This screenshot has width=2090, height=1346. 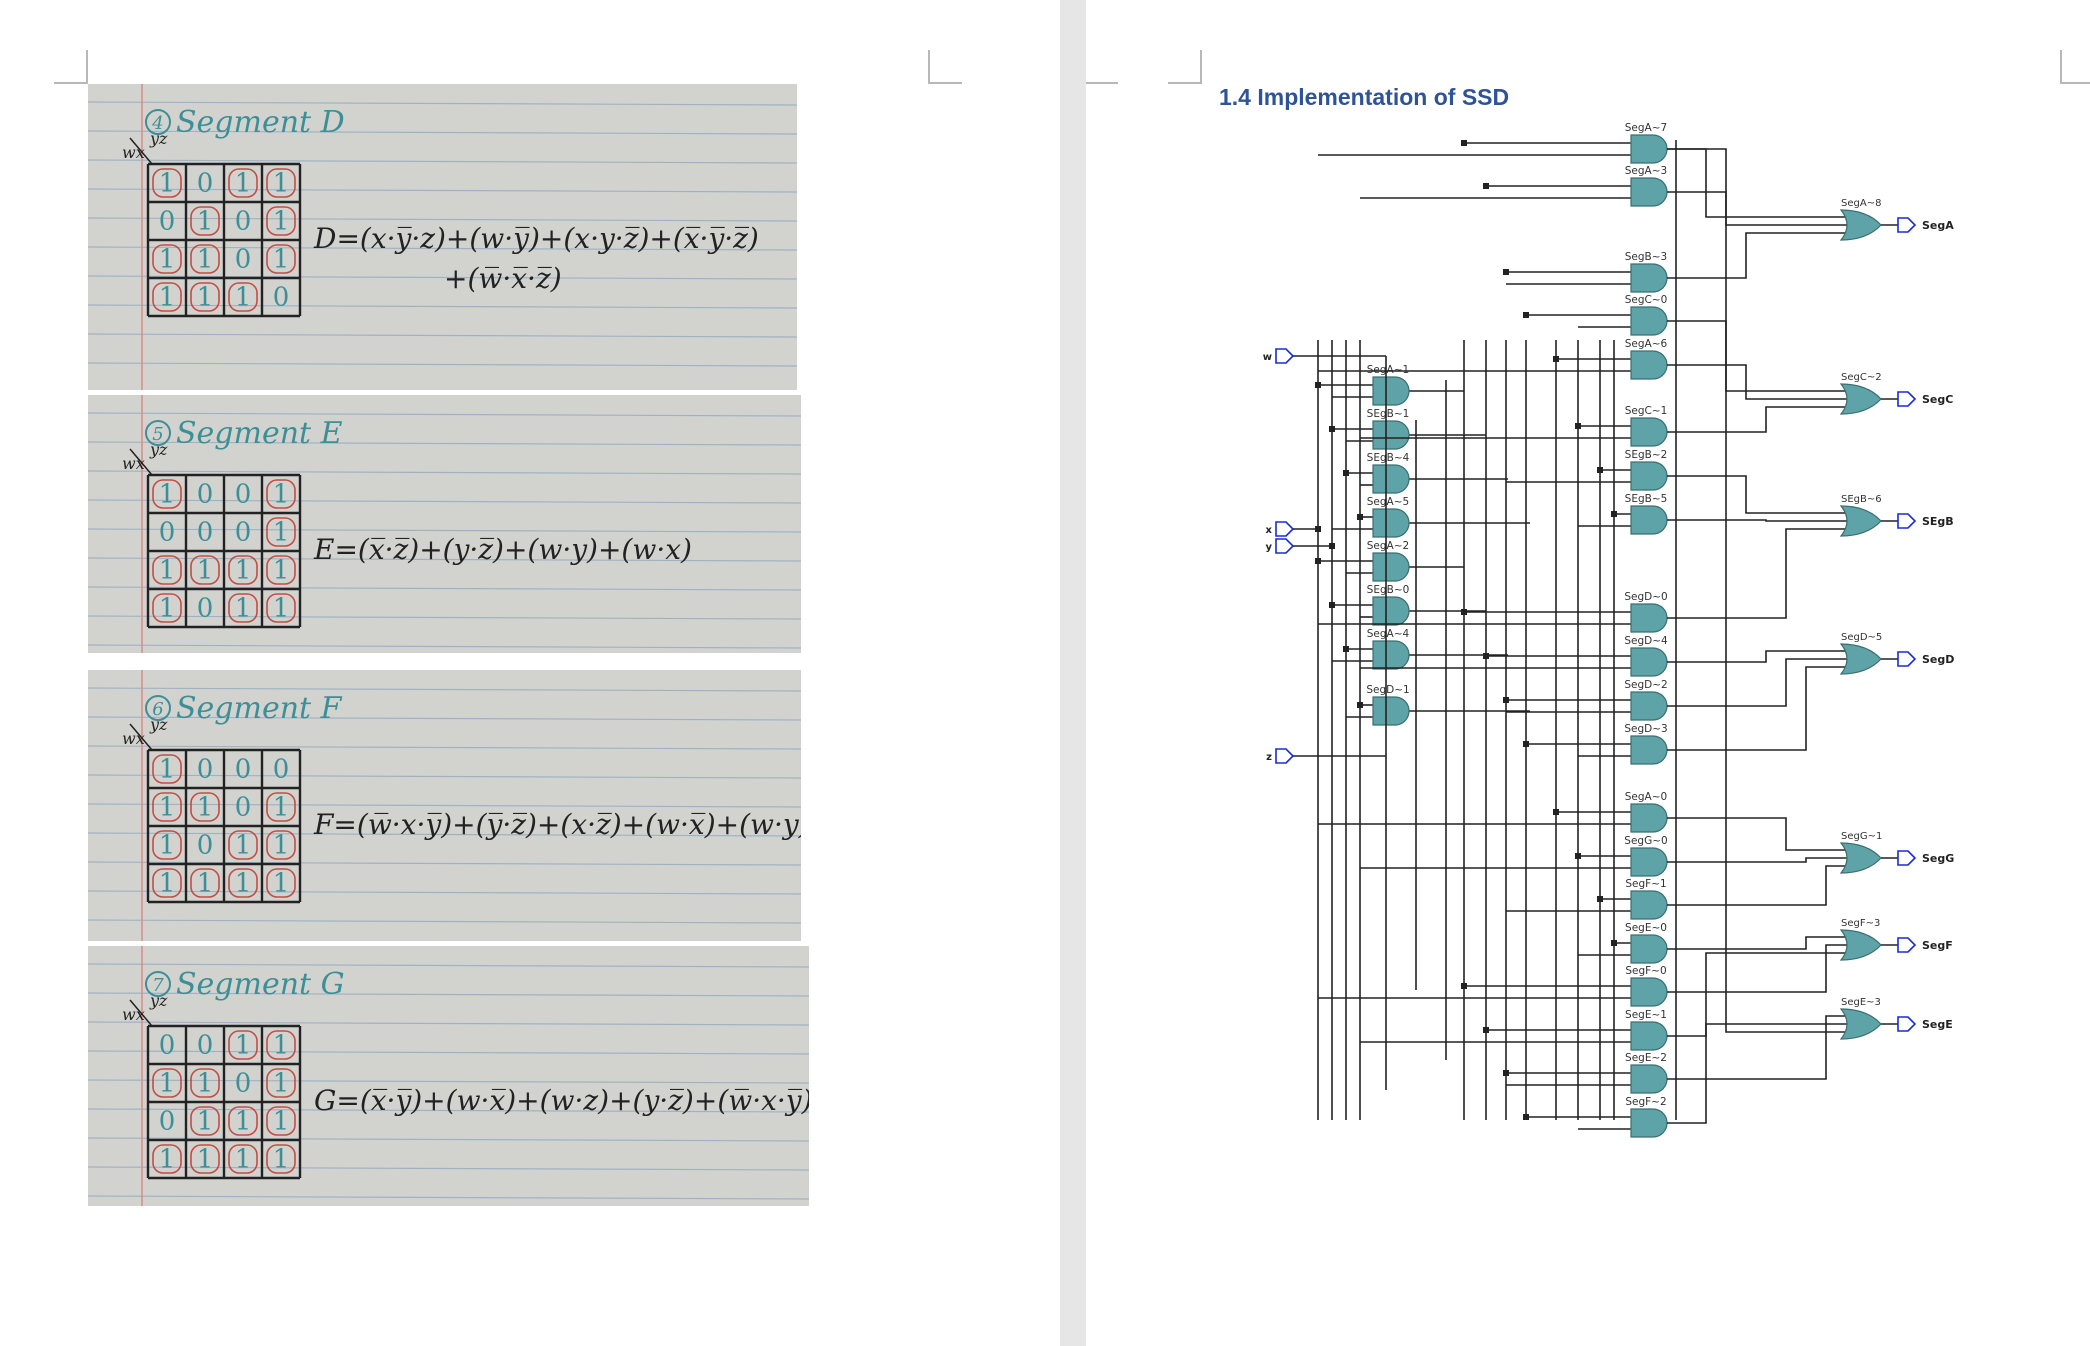 What do you see at coordinates (1860, 653) in the screenshot?
I see `or-gate-3: SegD~5` at bounding box center [1860, 653].